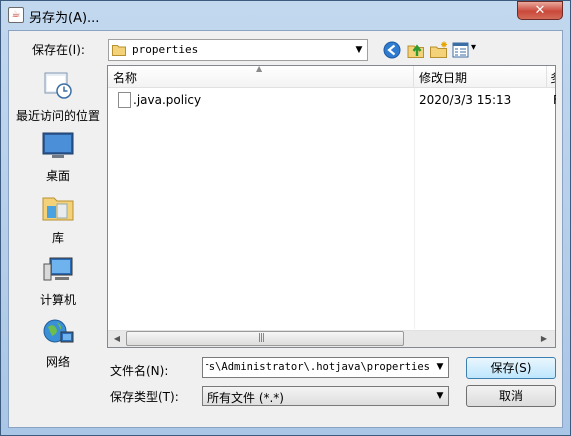 This screenshot has height=436, width=571. I want to click on java-app-icon: ☕, so click(16, 15).